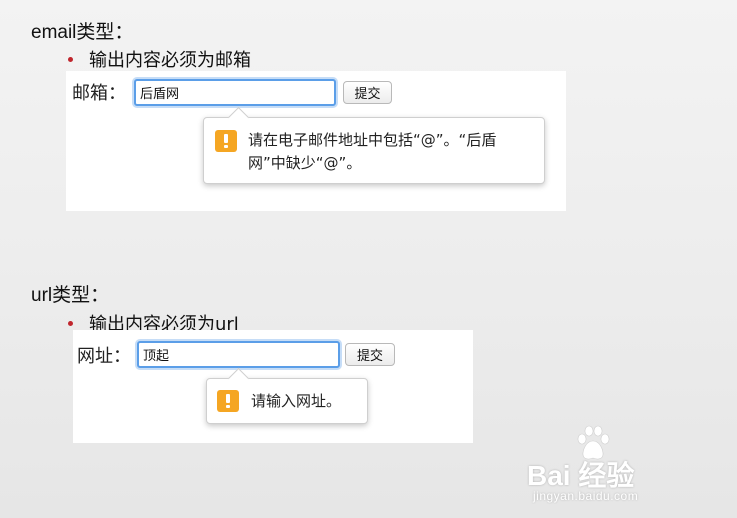  I want to click on baidu-jingyan-watermark: Bai 经验 jingyan.baidu.com, so click(617, 464).